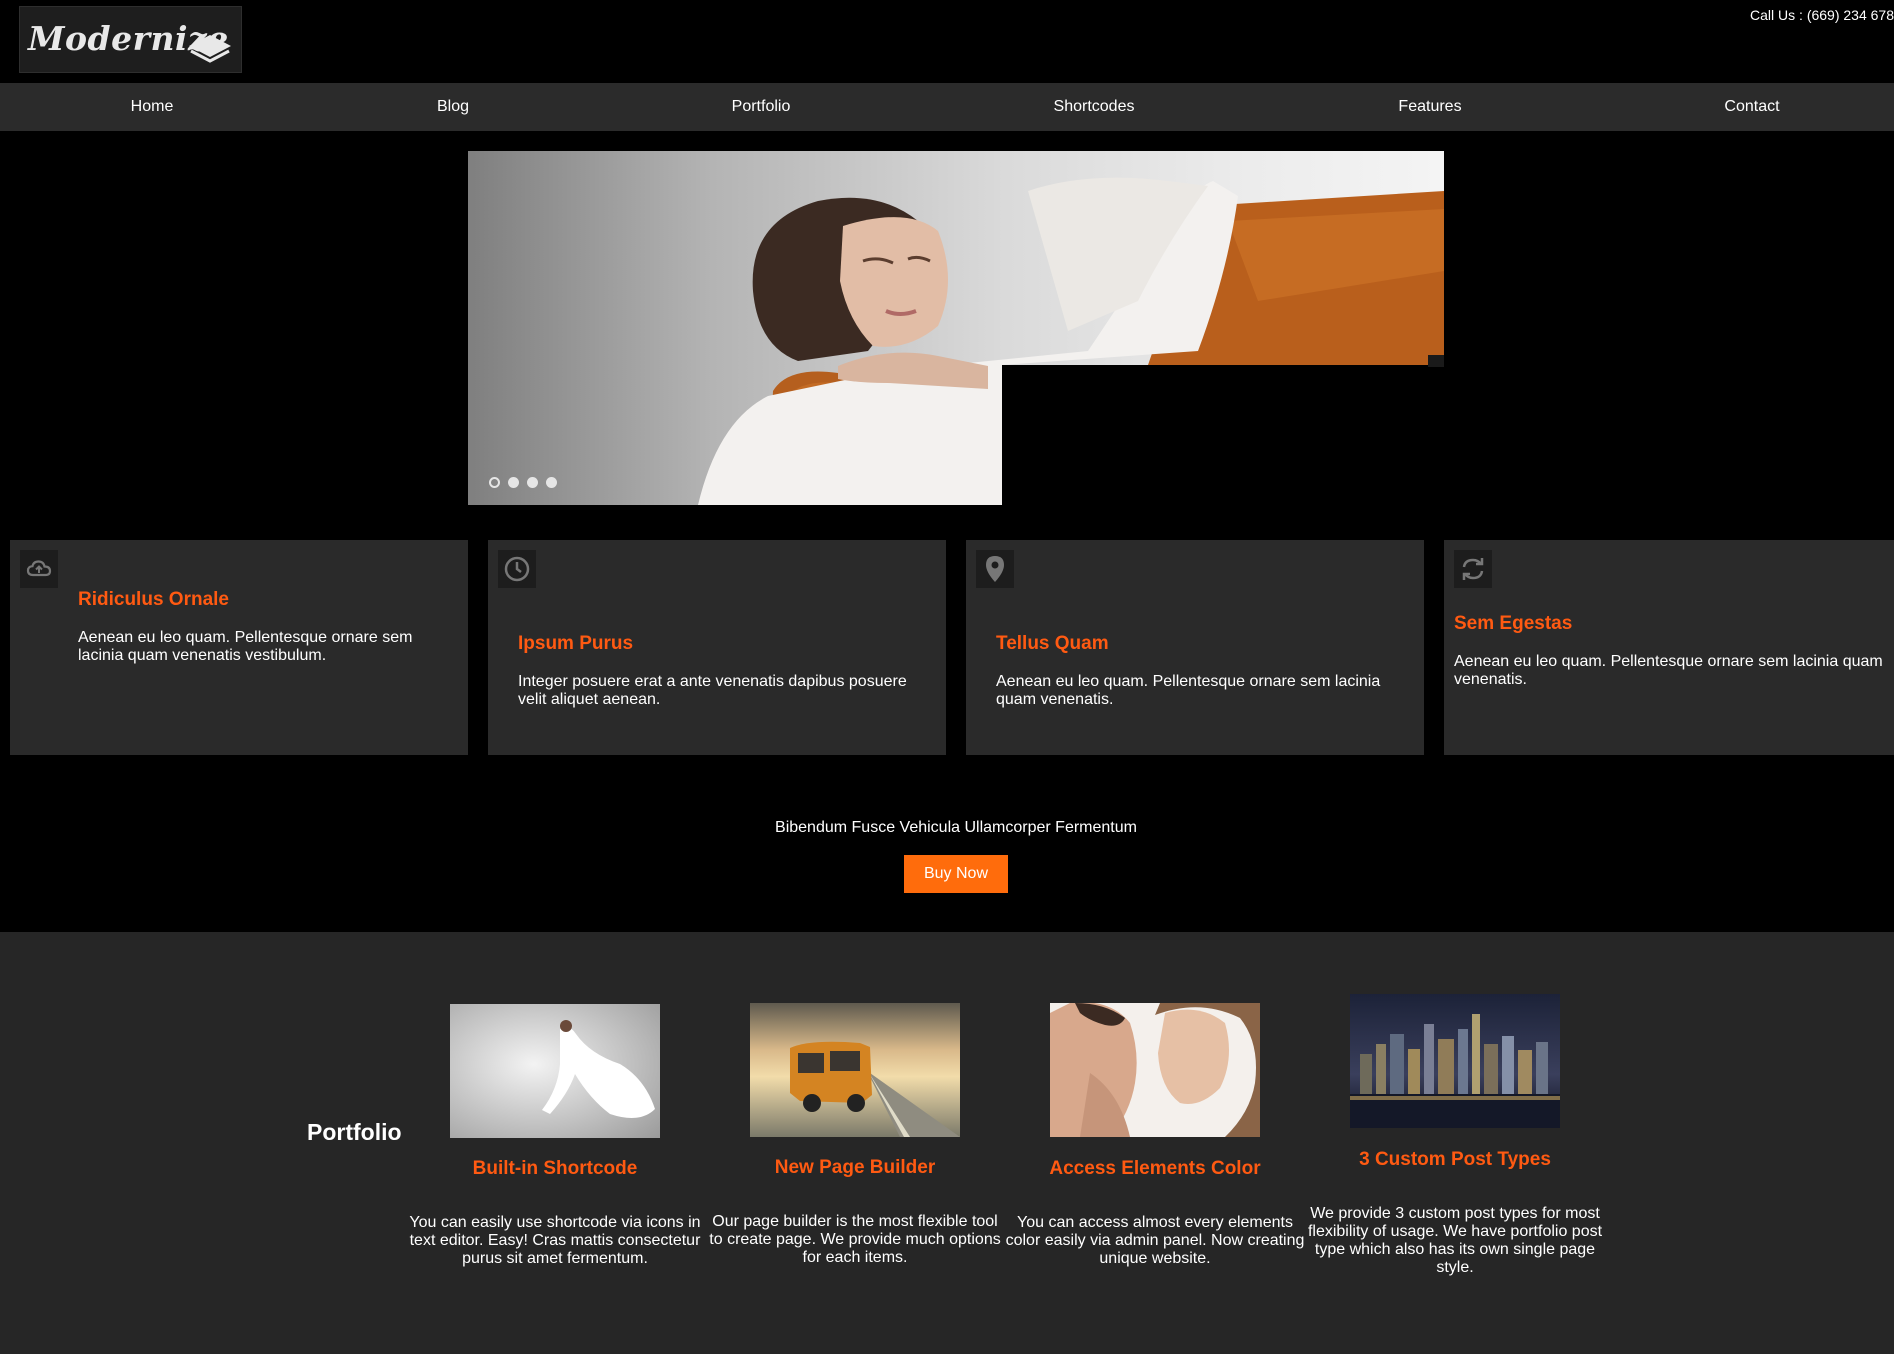  Describe the element at coordinates (1751, 107) in the screenshot. I see `nav-item-contact: Contact` at that location.